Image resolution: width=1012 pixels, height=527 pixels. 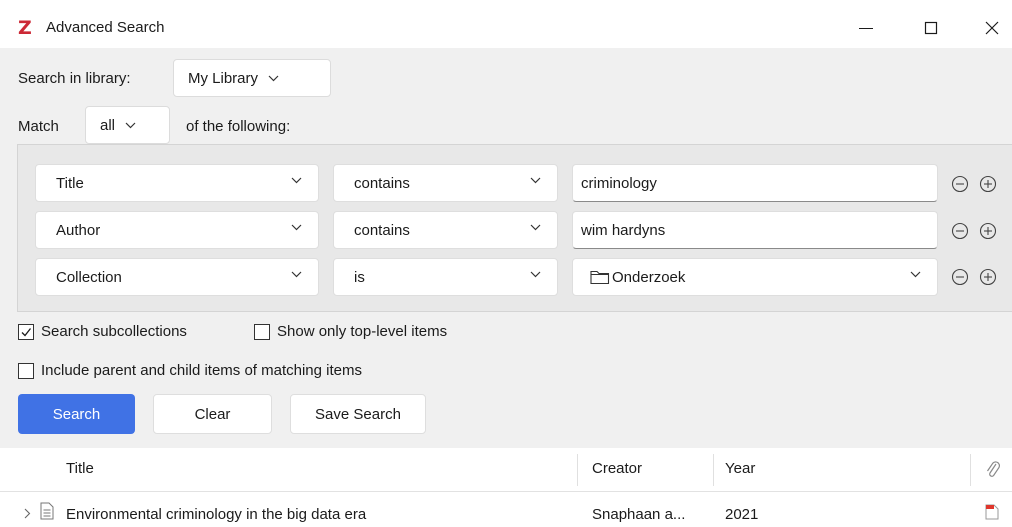 I want to click on close-button, so click(x=990, y=28).